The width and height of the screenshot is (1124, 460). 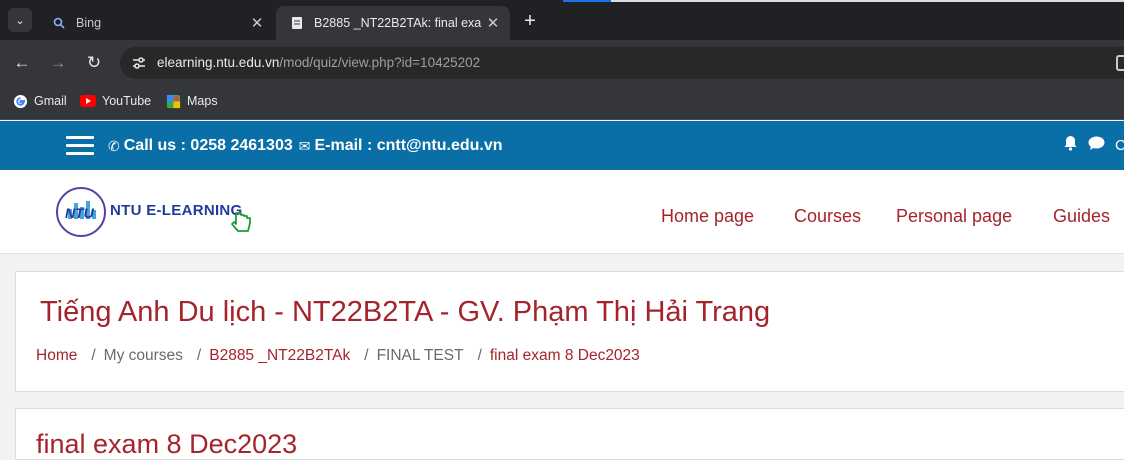 I want to click on bookmark-youtube: YouTube, so click(x=115, y=101).